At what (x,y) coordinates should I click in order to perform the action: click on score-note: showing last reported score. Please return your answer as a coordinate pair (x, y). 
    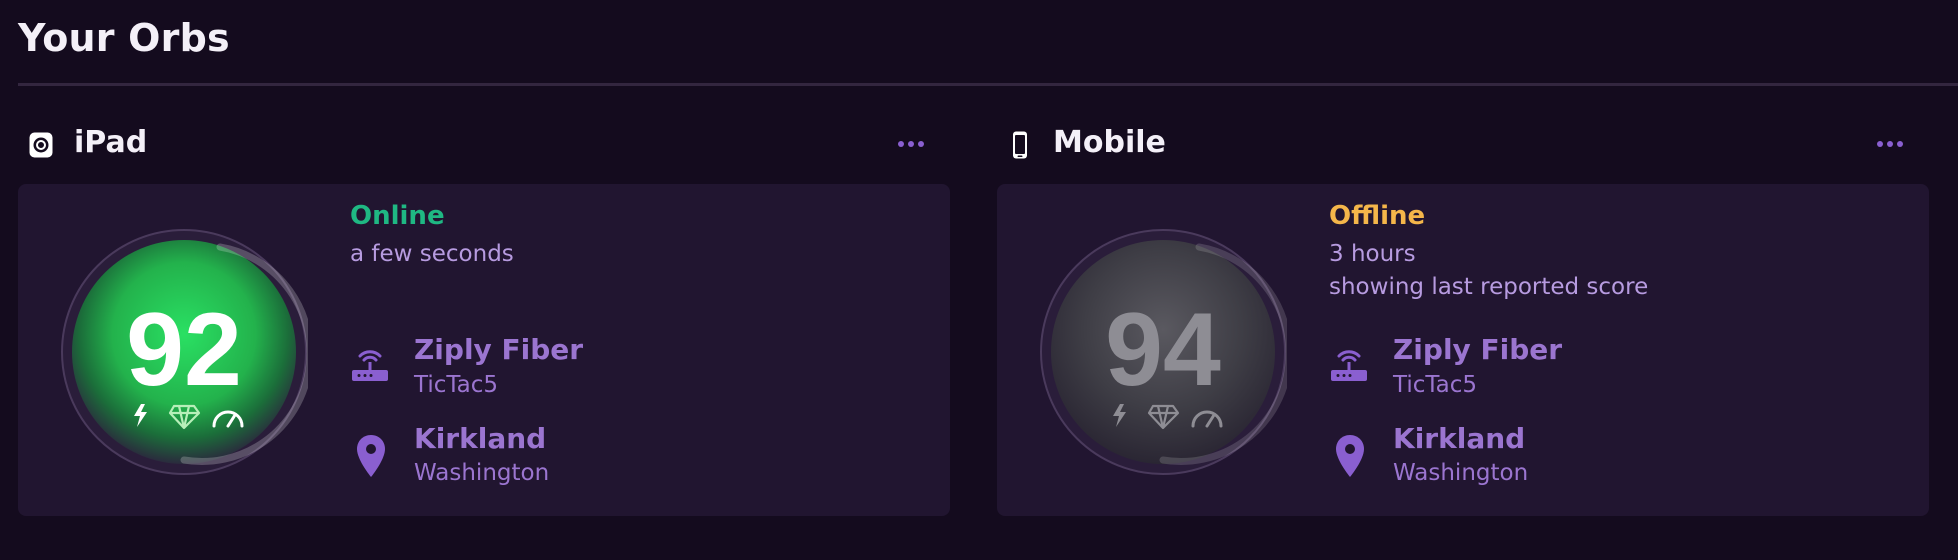
    Looking at the image, I should click on (1489, 287).